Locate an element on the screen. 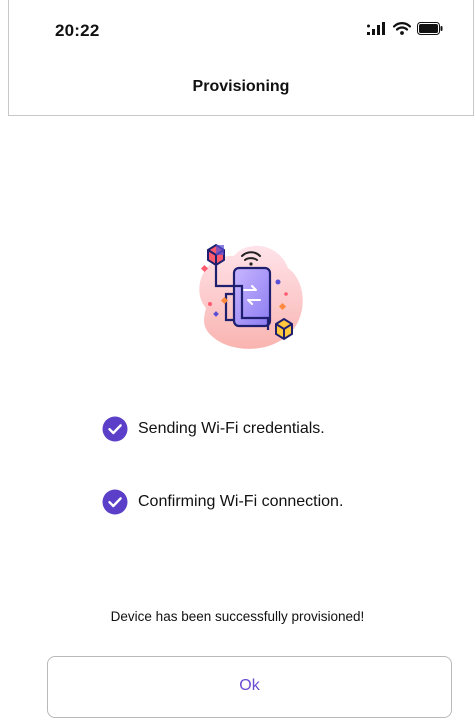 The height and width of the screenshot is (718, 475). ok-button-label: Ok is located at coordinates (249, 685).